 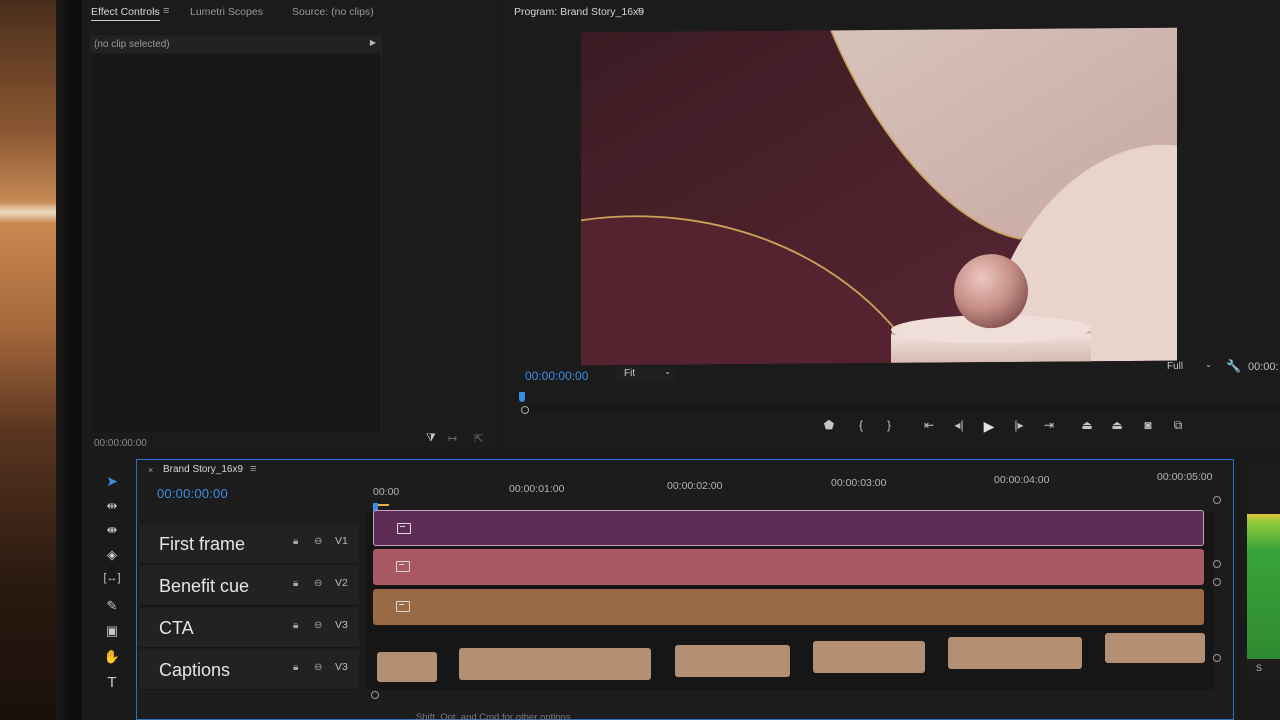 What do you see at coordinates (1263, 586) in the screenshot?
I see `audio-level-bar` at bounding box center [1263, 586].